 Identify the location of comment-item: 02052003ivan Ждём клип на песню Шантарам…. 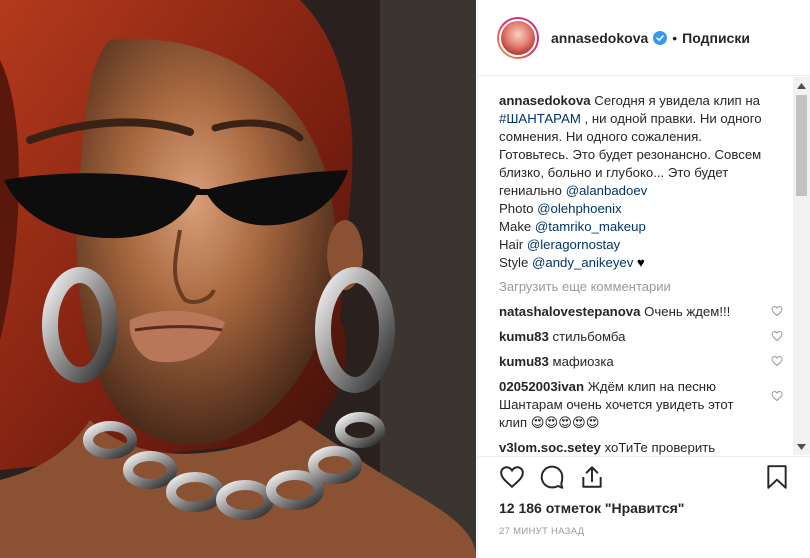
(641, 405).